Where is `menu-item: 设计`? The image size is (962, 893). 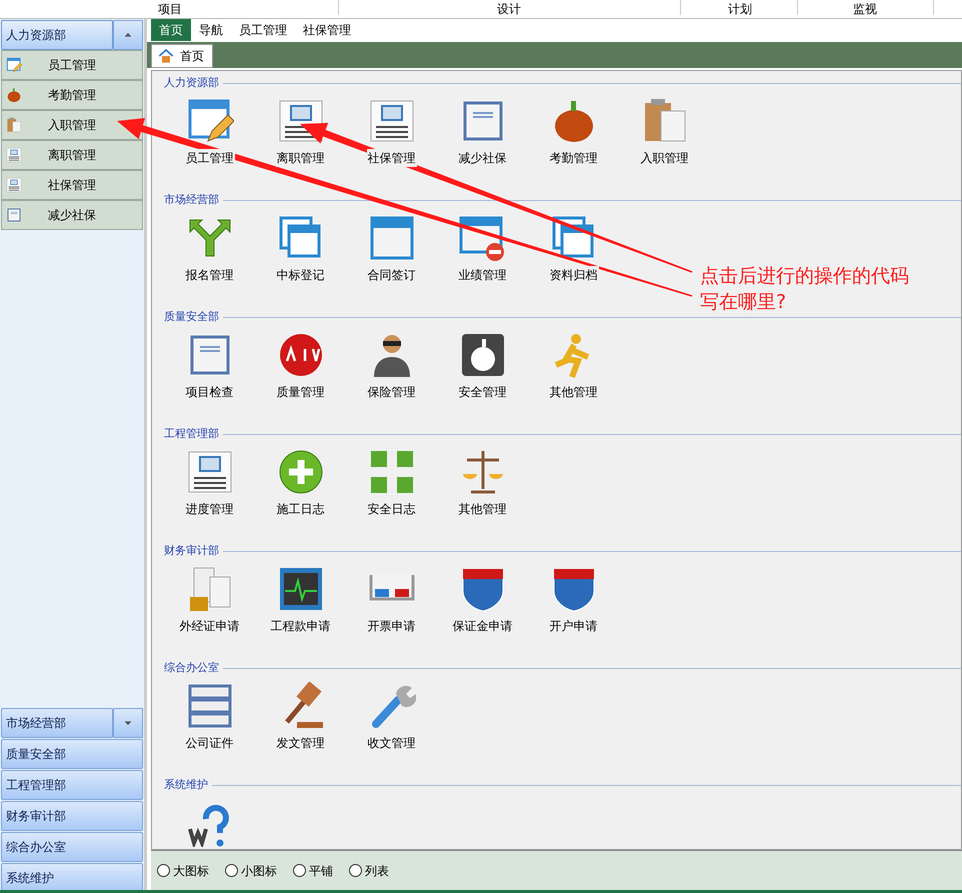 menu-item: 设计 is located at coordinates (509, 9).